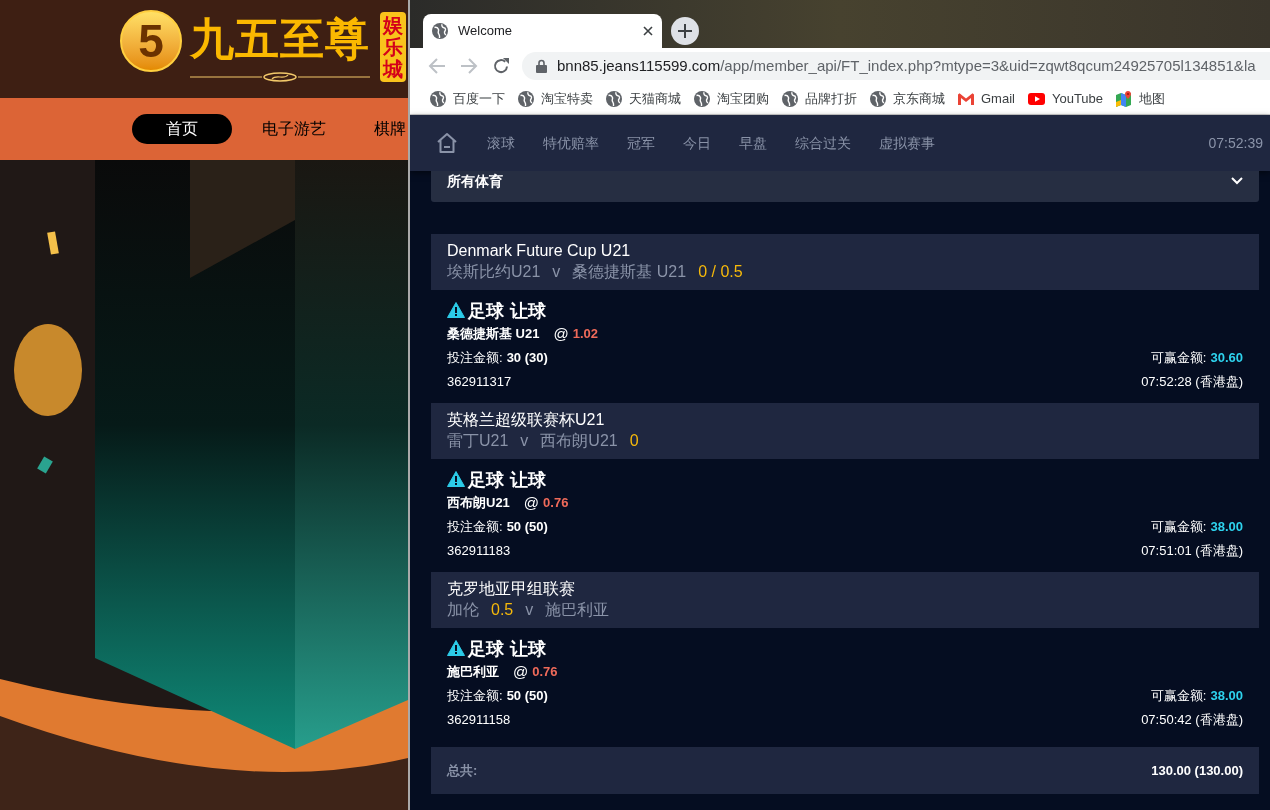 This screenshot has width=1270, height=810. What do you see at coordinates (1141, 99) in the screenshot?
I see `bookmark-link: 地图` at bounding box center [1141, 99].